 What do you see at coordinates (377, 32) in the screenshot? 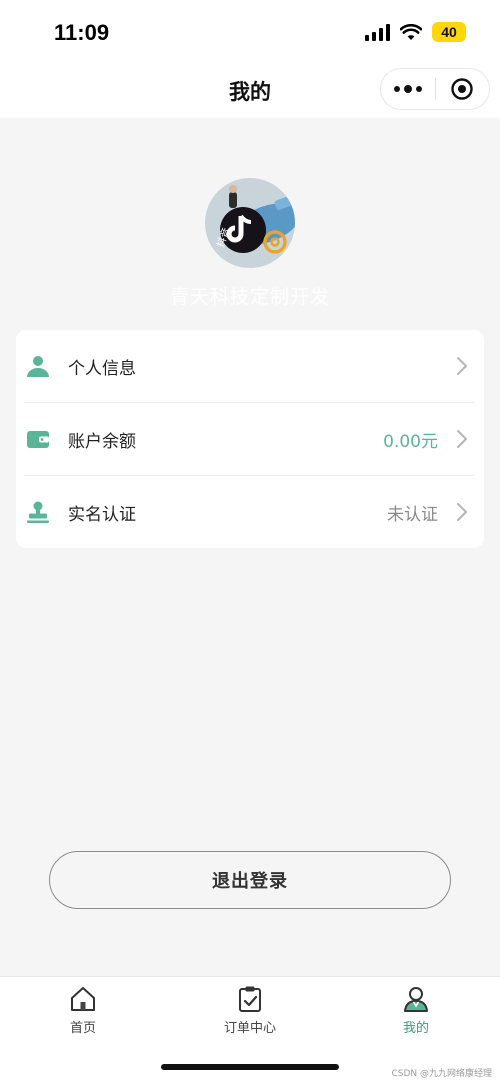
I see `cellular-signal-icon` at bounding box center [377, 32].